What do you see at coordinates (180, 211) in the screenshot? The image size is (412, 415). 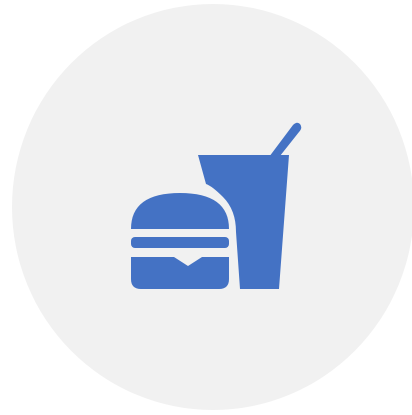 I see `burger-bun-top-icon` at bounding box center [180, 211].